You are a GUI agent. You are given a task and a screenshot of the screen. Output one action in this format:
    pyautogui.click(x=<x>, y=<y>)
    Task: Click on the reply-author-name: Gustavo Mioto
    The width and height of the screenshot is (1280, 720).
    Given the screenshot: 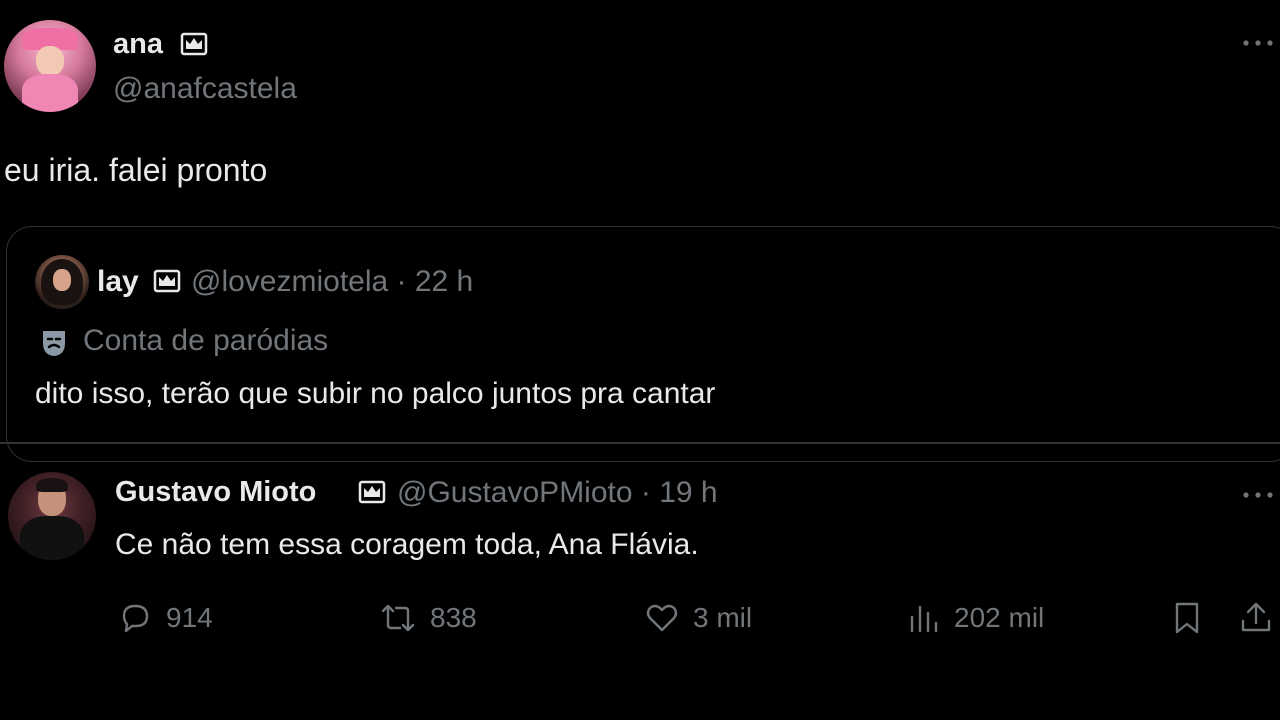 What is the action you would take?
    pyautogui.click(x=215, y=492)
    